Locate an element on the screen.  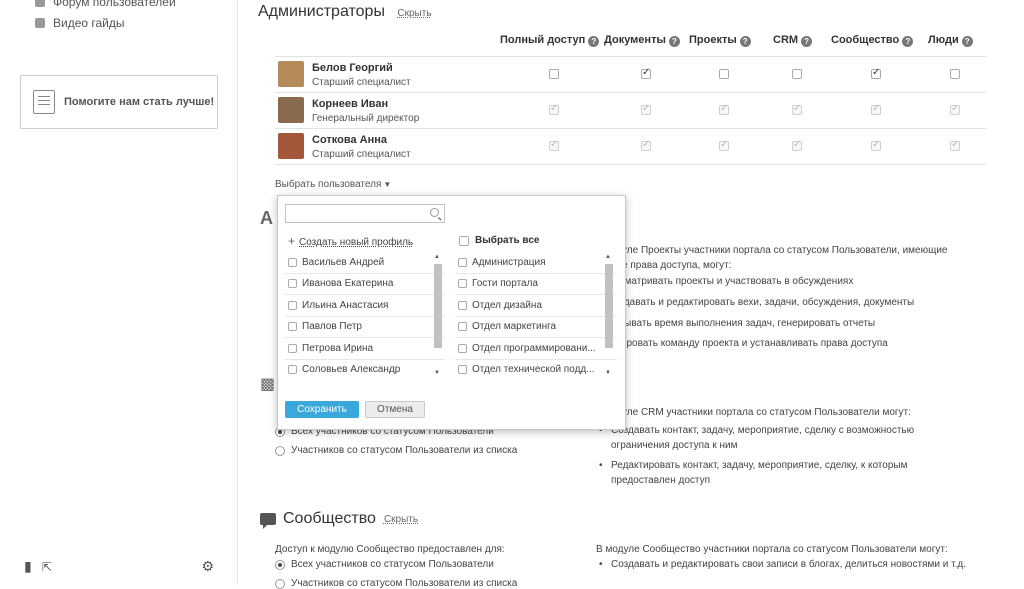
admins-section-title: Администраторы Скрыть is located at coordinates (345, 11).